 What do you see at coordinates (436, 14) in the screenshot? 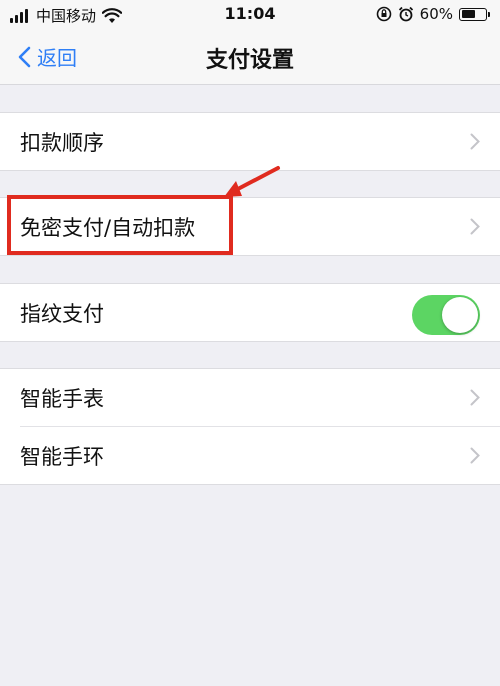
I see `battery-percent: 60%` at bounding box center [436, 14].